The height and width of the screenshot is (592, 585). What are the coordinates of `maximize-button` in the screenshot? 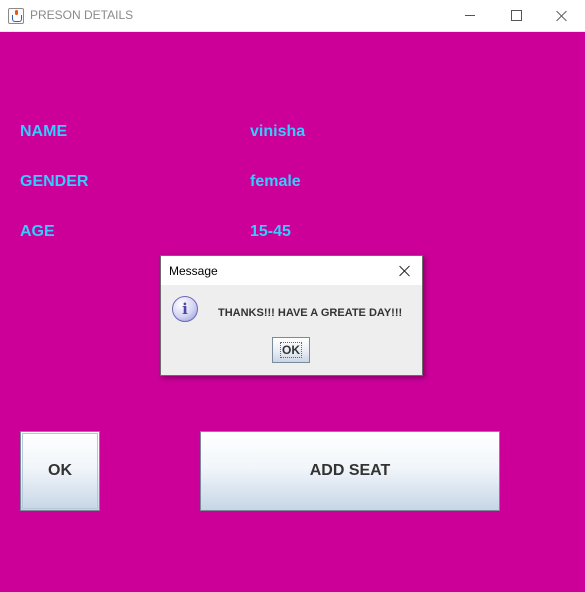 It's located at (516, 15).